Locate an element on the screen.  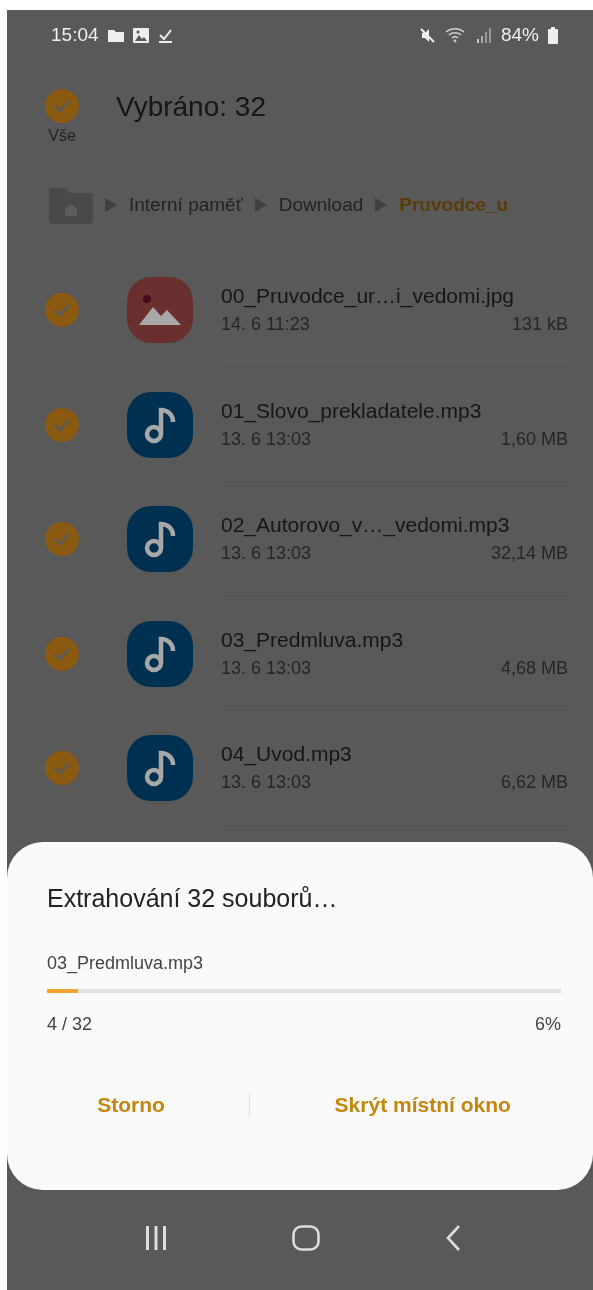
download-done-icon is located at coordinates (165, 35).